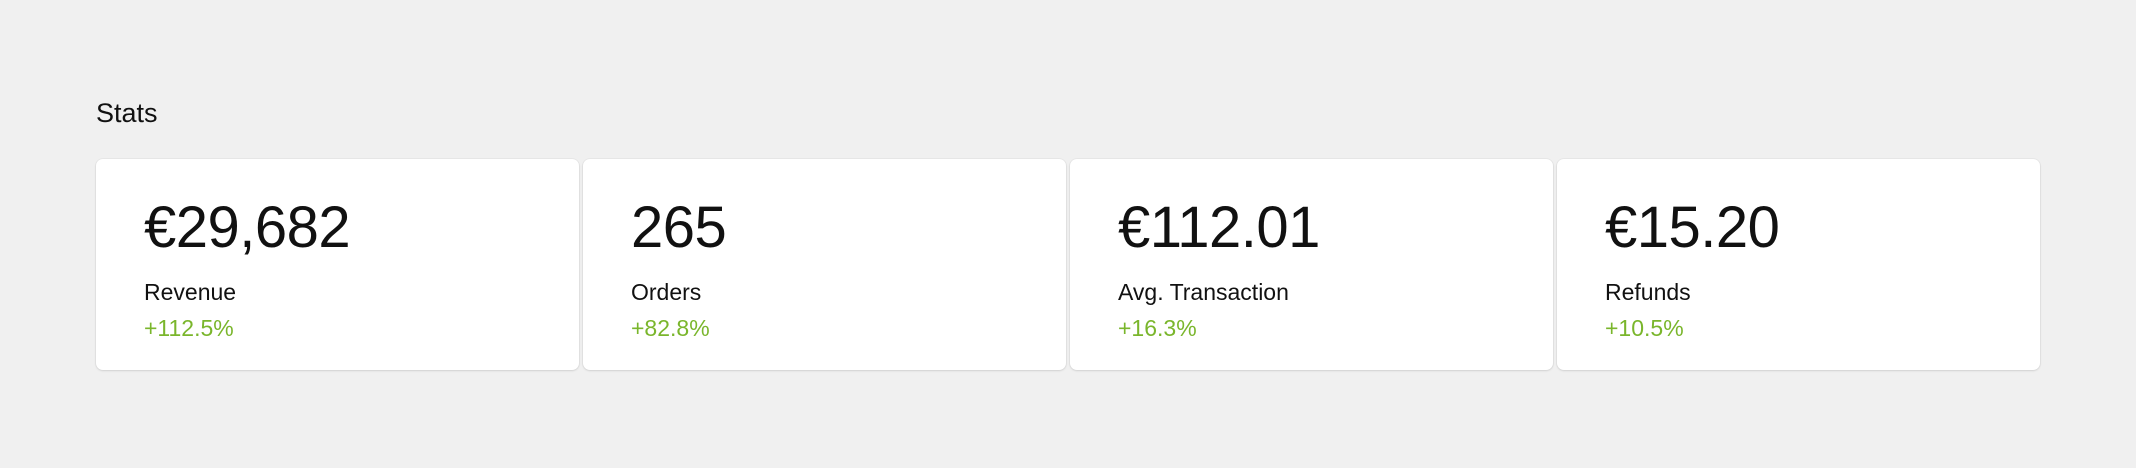 The width and height of the screenshot is (2136, 468). I want to click on stat-change: +16.3%, so click(1157, 328).